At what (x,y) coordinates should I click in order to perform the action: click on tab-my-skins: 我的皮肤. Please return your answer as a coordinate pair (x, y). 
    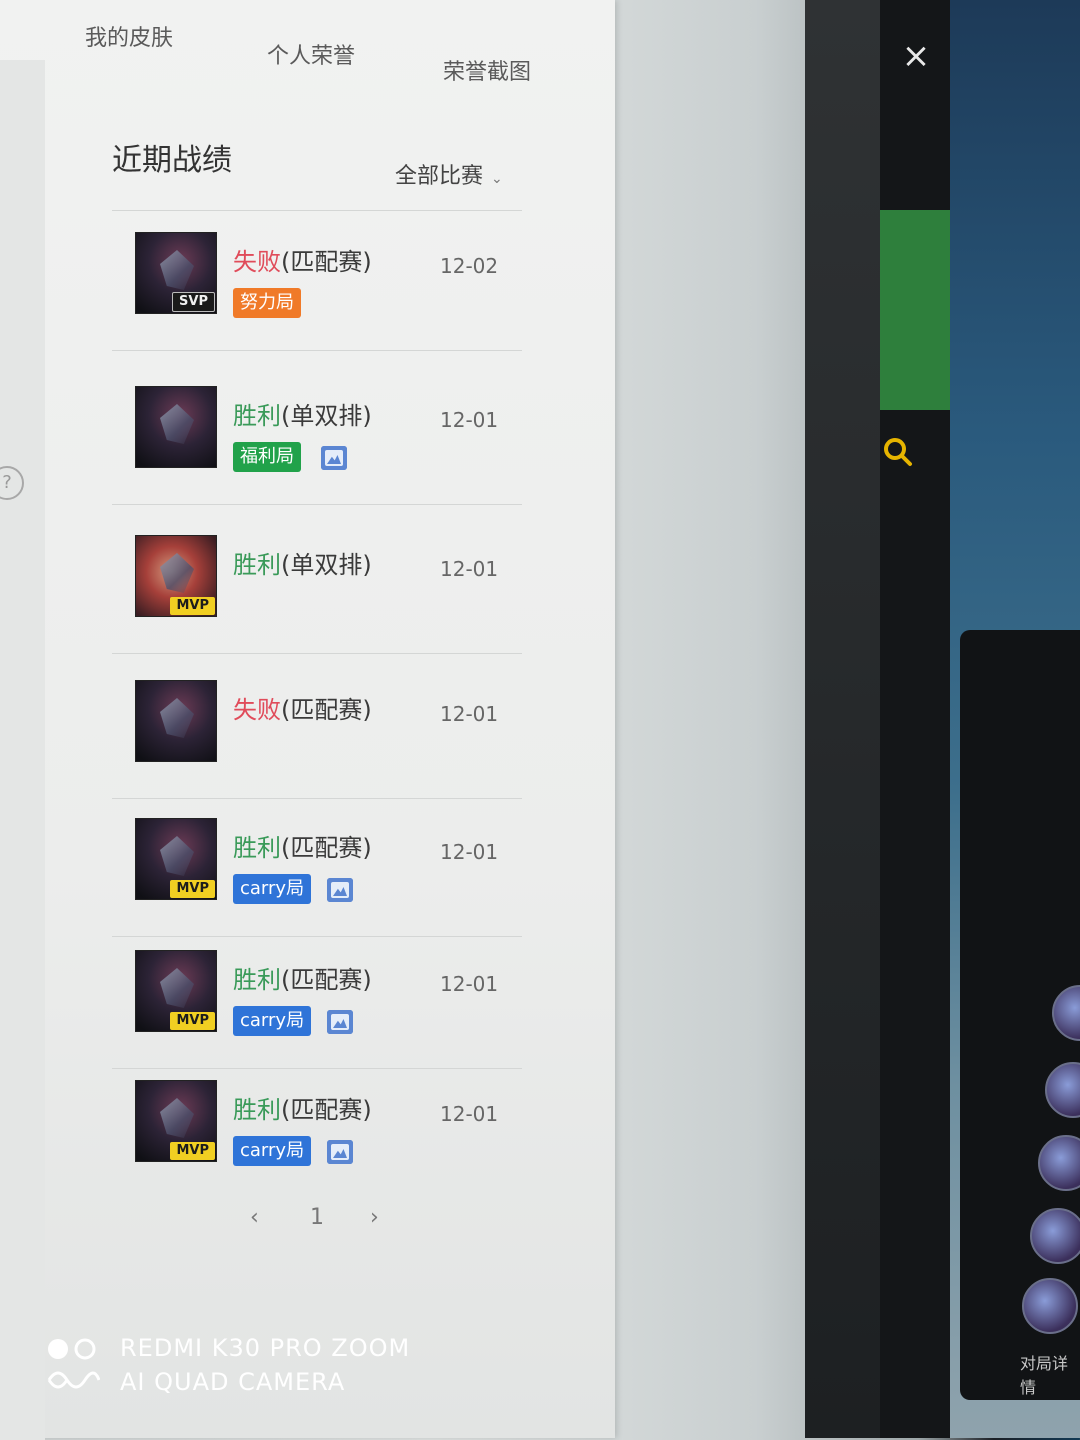
    Looking at the image, I should click on (129, 36).